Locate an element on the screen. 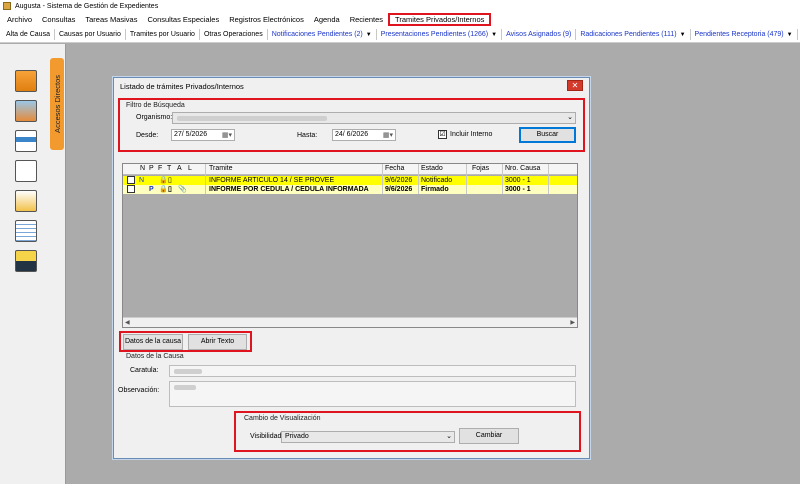 Image resolution: width=800 pixels, height=484 pixels. menu-agenda: Agenda is located at coordinates (327, 19).